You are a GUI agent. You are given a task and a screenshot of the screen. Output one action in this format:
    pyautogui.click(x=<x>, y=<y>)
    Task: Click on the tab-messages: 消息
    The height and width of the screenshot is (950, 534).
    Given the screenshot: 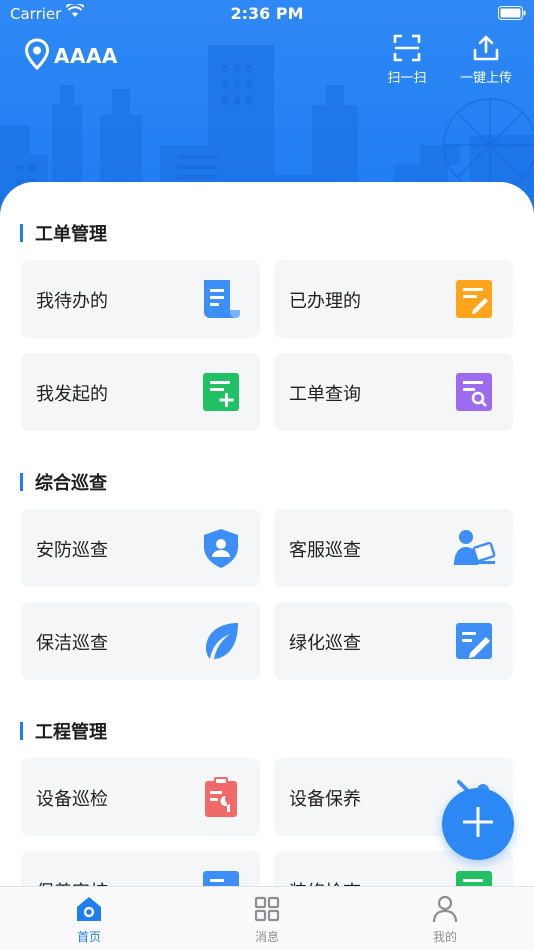 What is the action you would take?
    pyautogui.click(x=267, y=918)
    